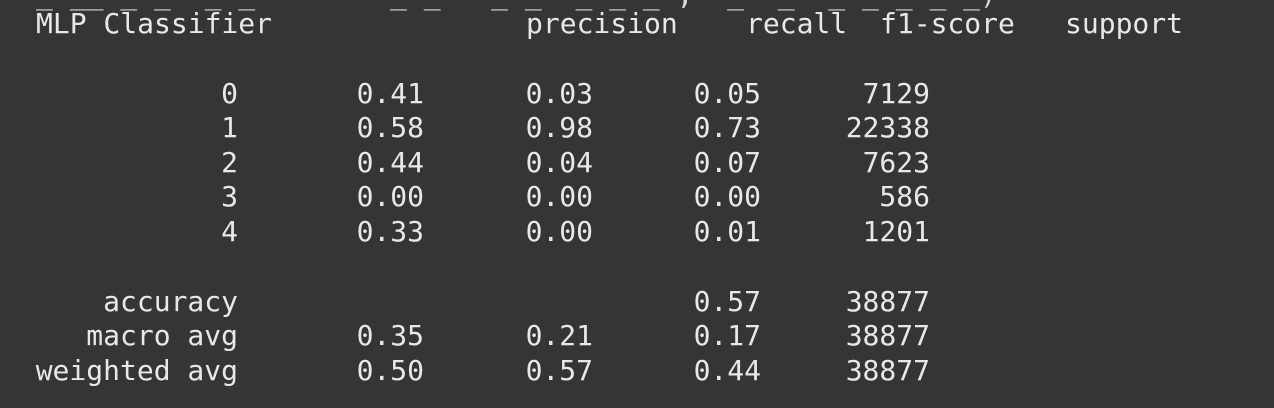  I want to click on cell-col2: 0.98, so click(559, 127).